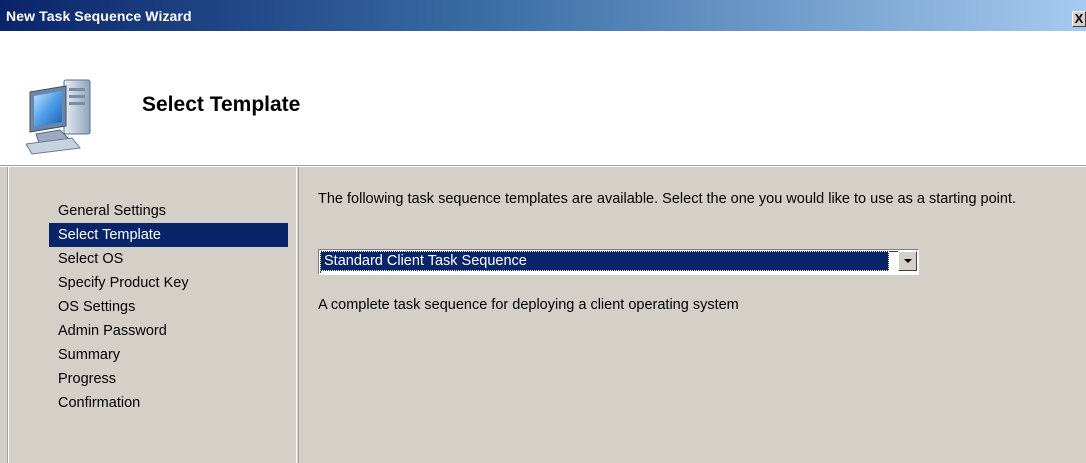  What do you see at coordinates (99, 16) in the screenshot?
I see `window-title: New Task Sequence Wizard` at bounding box center [99, 16].